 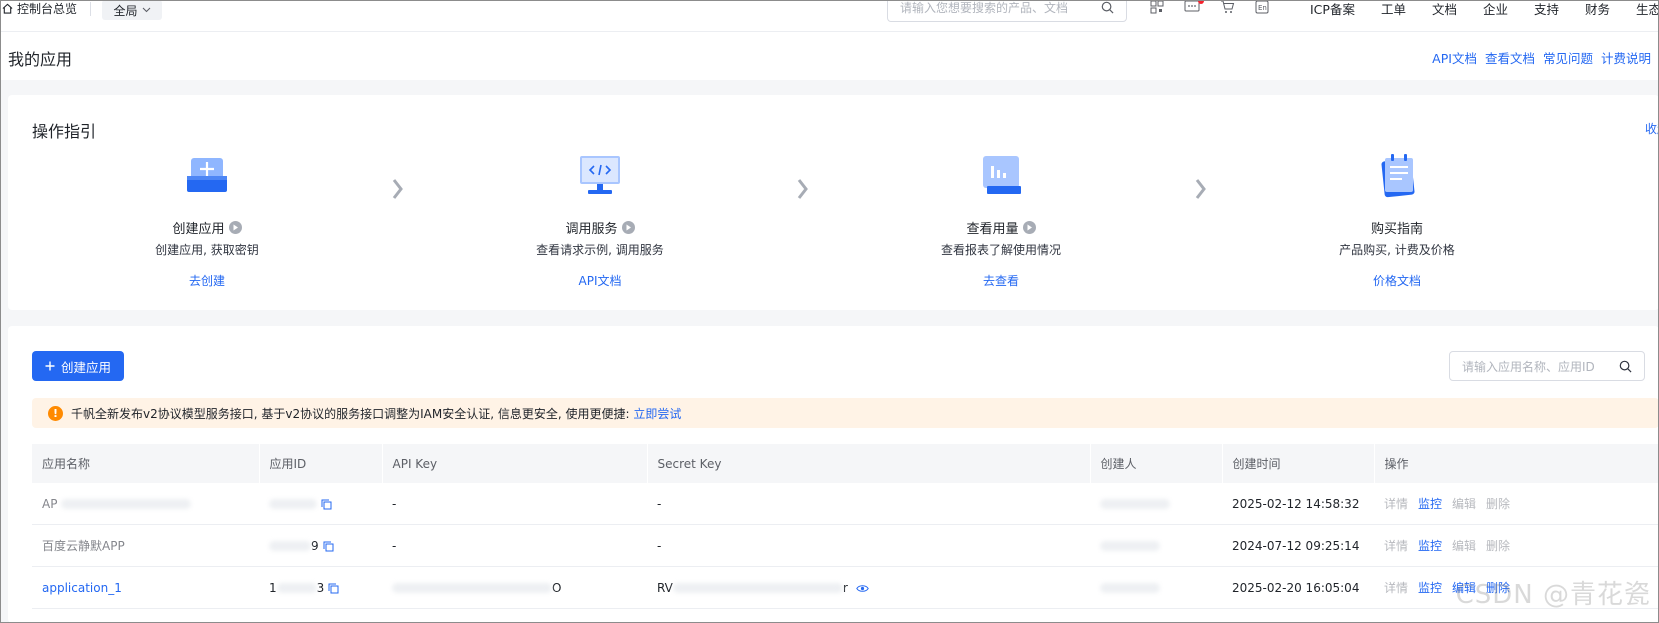 I want to click on region-selector: 全局, so click(x=132, y=10).